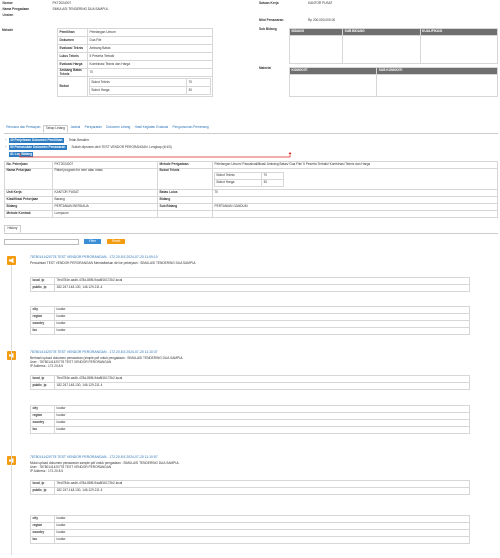  What do you see at coordinates (238, 175) in the screenshot?
I see `detail-bobot-teknis-label: Bobot Teknis` at bounding box center [238, 175].